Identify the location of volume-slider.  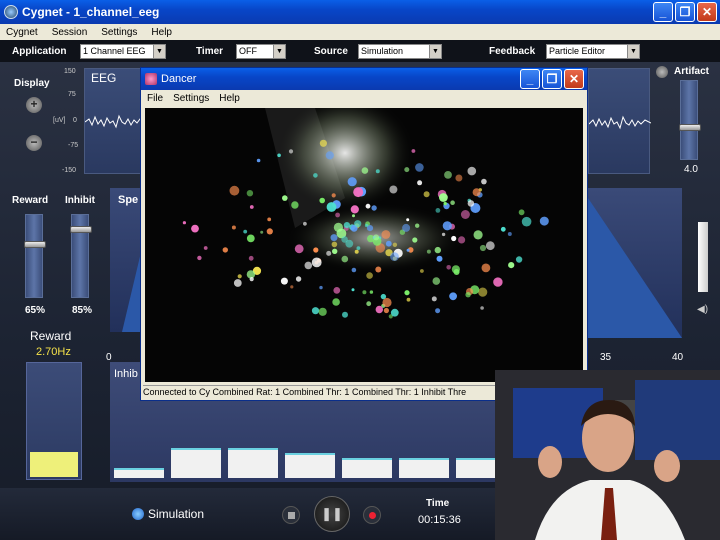
(703, 257).